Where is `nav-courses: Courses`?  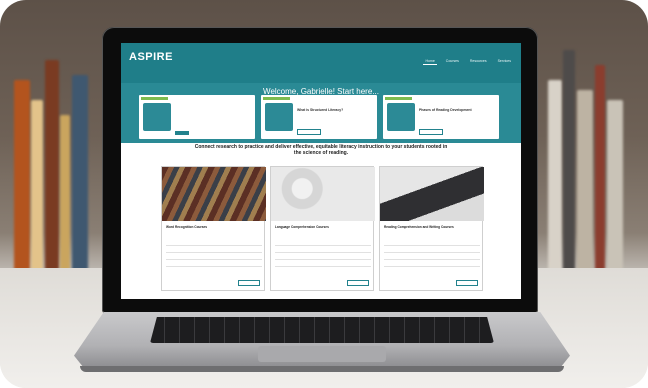 nav-courses: Courses is located at coordinates (452, 61).